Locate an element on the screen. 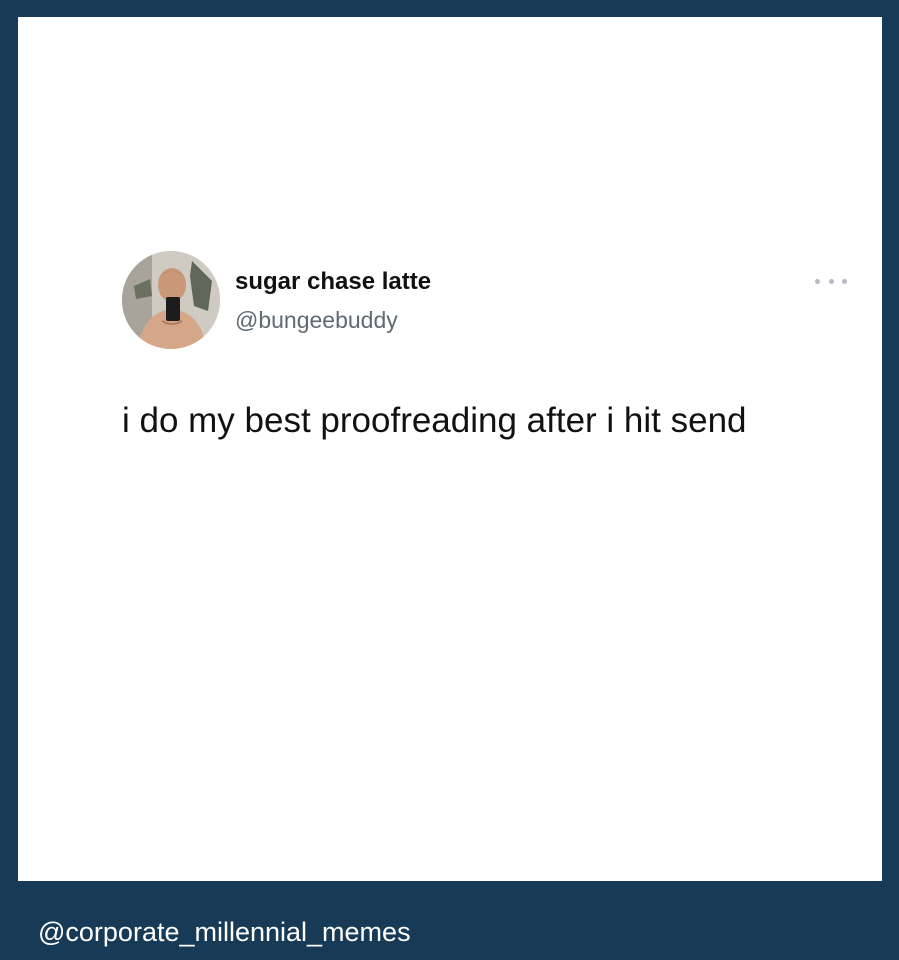 The image size is (899, 960). avatar-photo is located at coordinates (171, 300).